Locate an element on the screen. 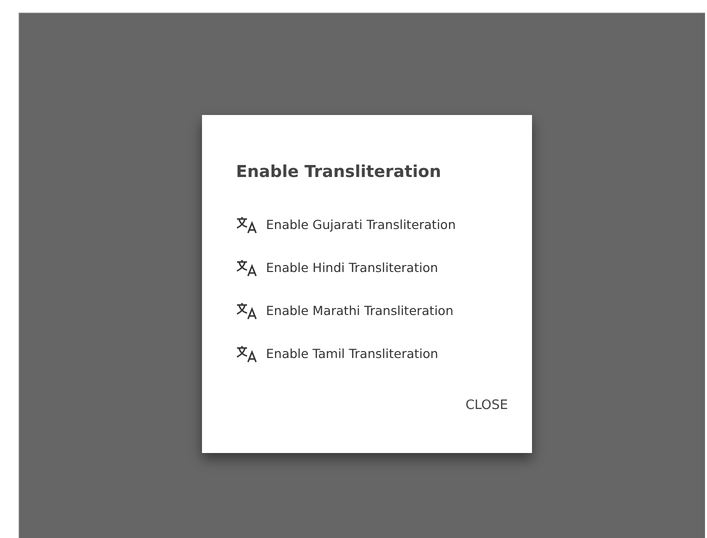  menu-item: Enable Hindi Transliteration is located at coordinates (374, 267).